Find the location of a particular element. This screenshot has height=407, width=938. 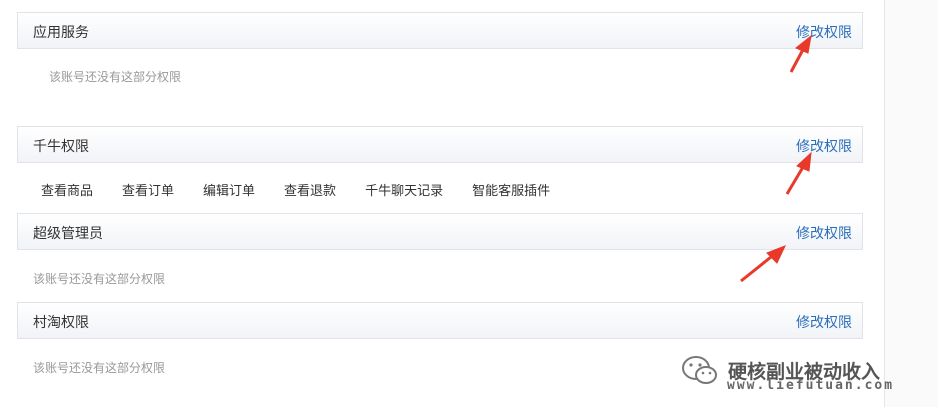

annotation-arrows is located at coordinates (776, 158).